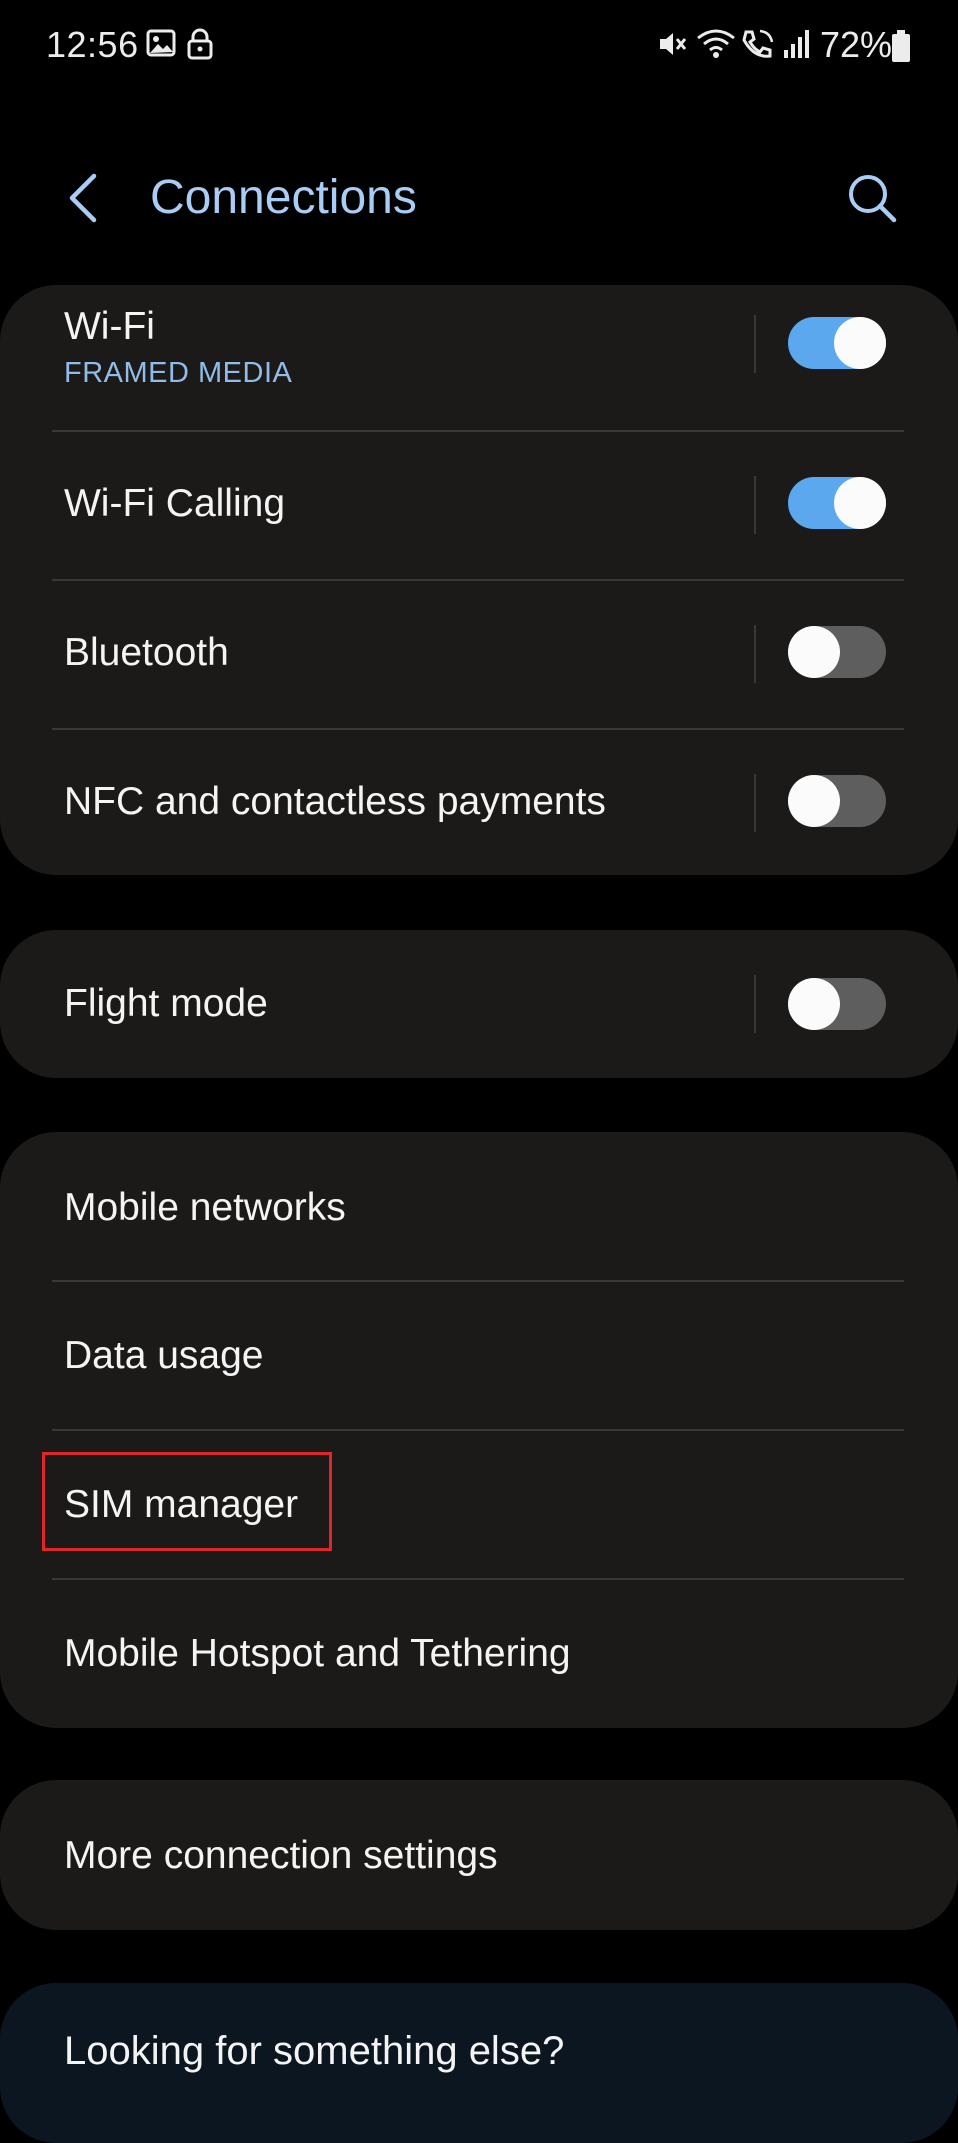 This screenshot has height=2143, width=958. I want to click on suggestions-row: Looking for something else?, so click(479, 2056).